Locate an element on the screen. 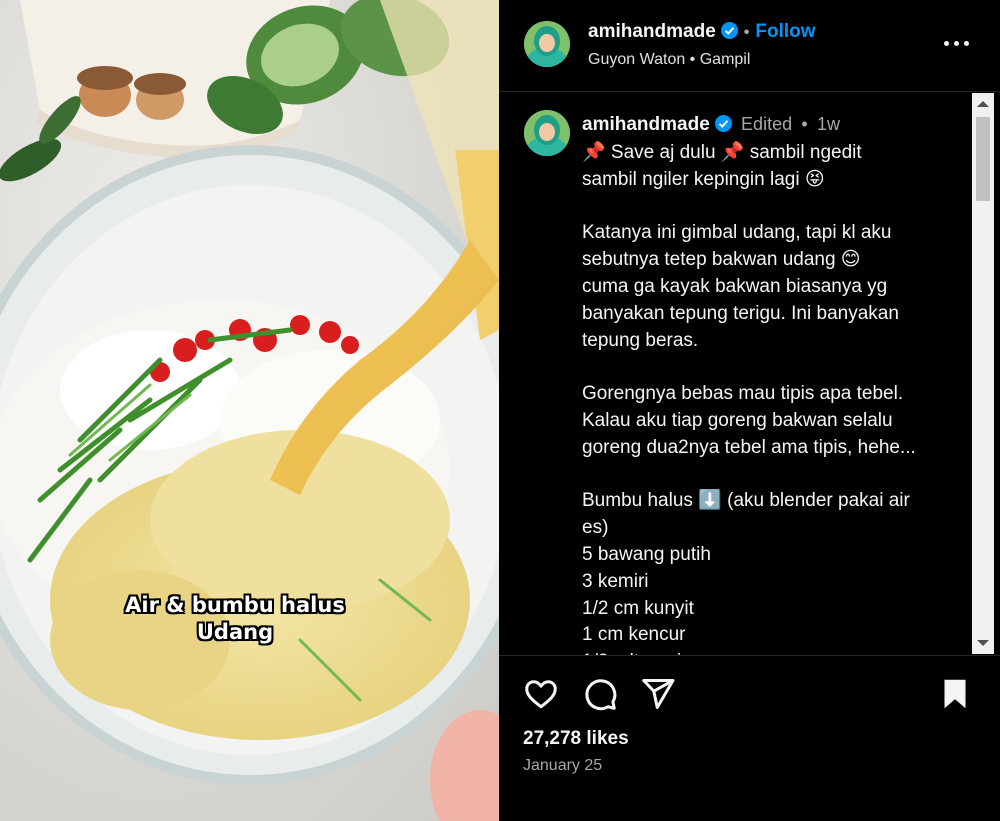 The image size is (1000, 821). like-count: 27,278 likes is located at coordinates (576, 739).